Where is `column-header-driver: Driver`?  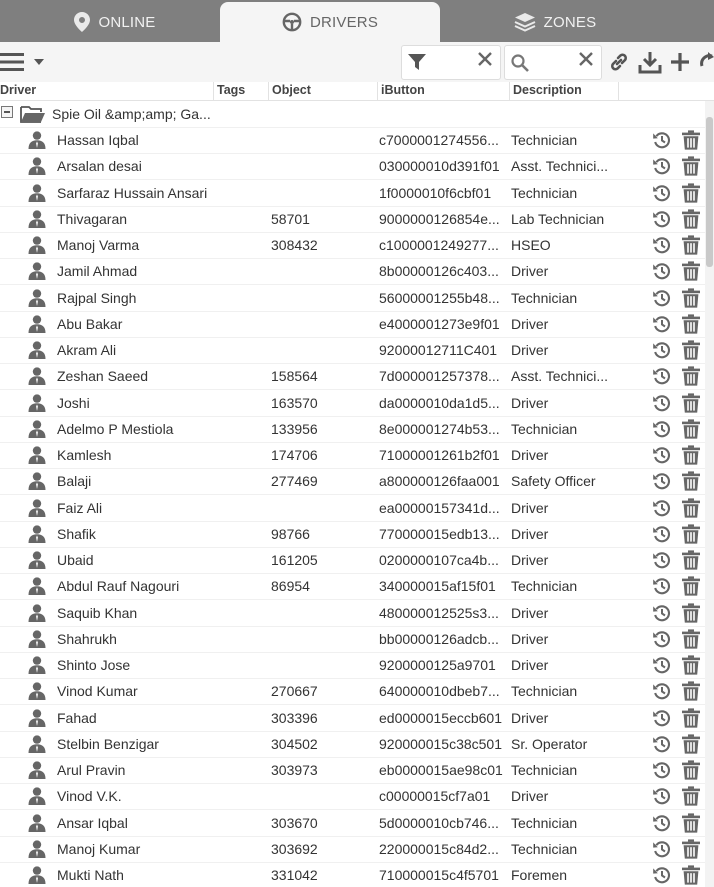 column-header-driver: Driver is located at coordinates (107, 91).